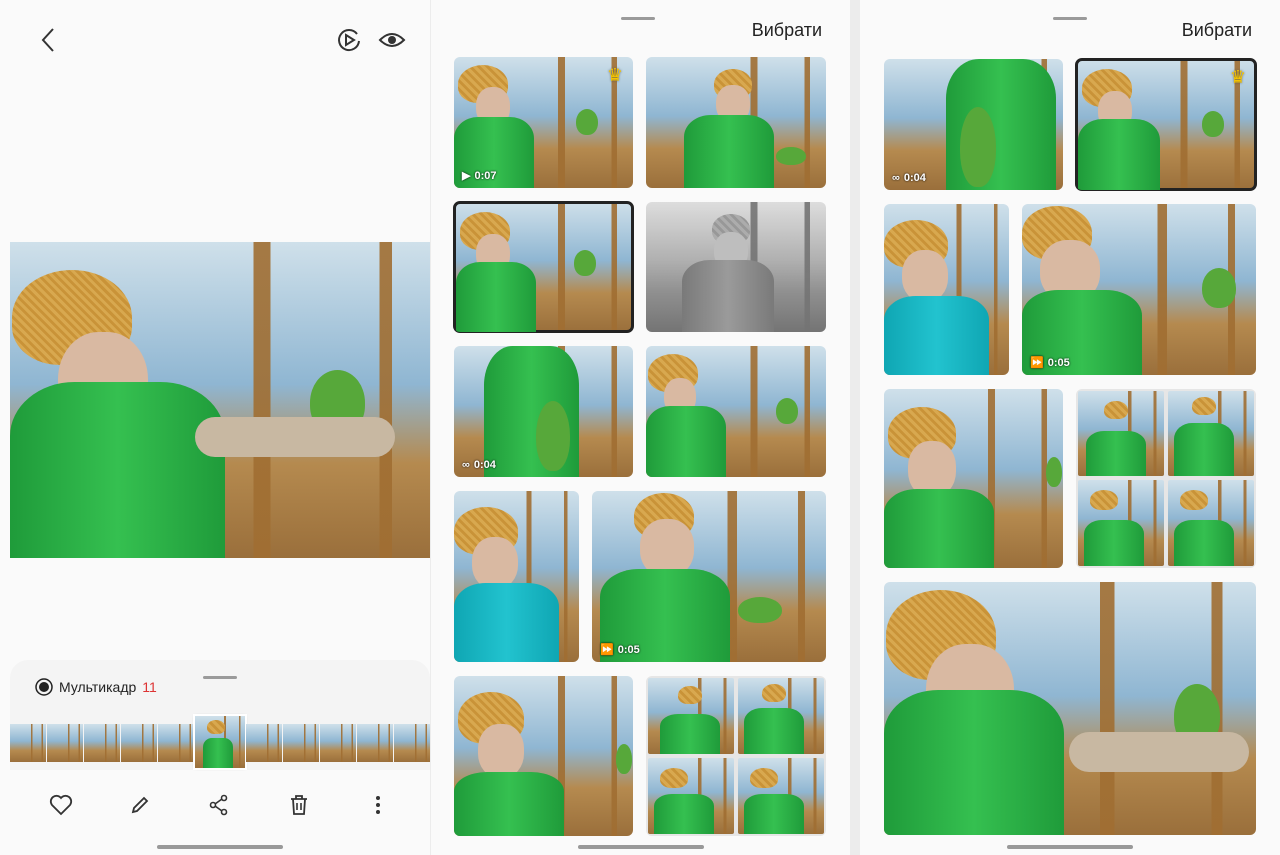  Describe the element at coordinates (299, 805) in the screenshot. I see `trash-icon` at that location.